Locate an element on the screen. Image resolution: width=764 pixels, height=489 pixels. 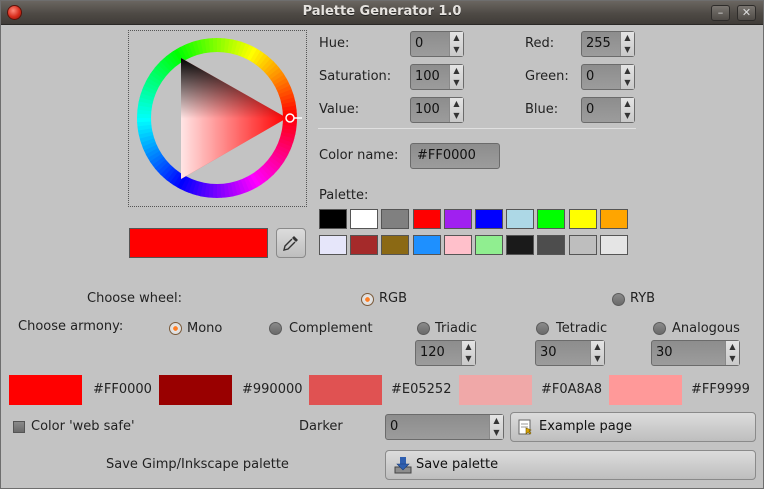
tetradic-spinner: 30 ▲ ▼ is located at coordinates (570, 353).